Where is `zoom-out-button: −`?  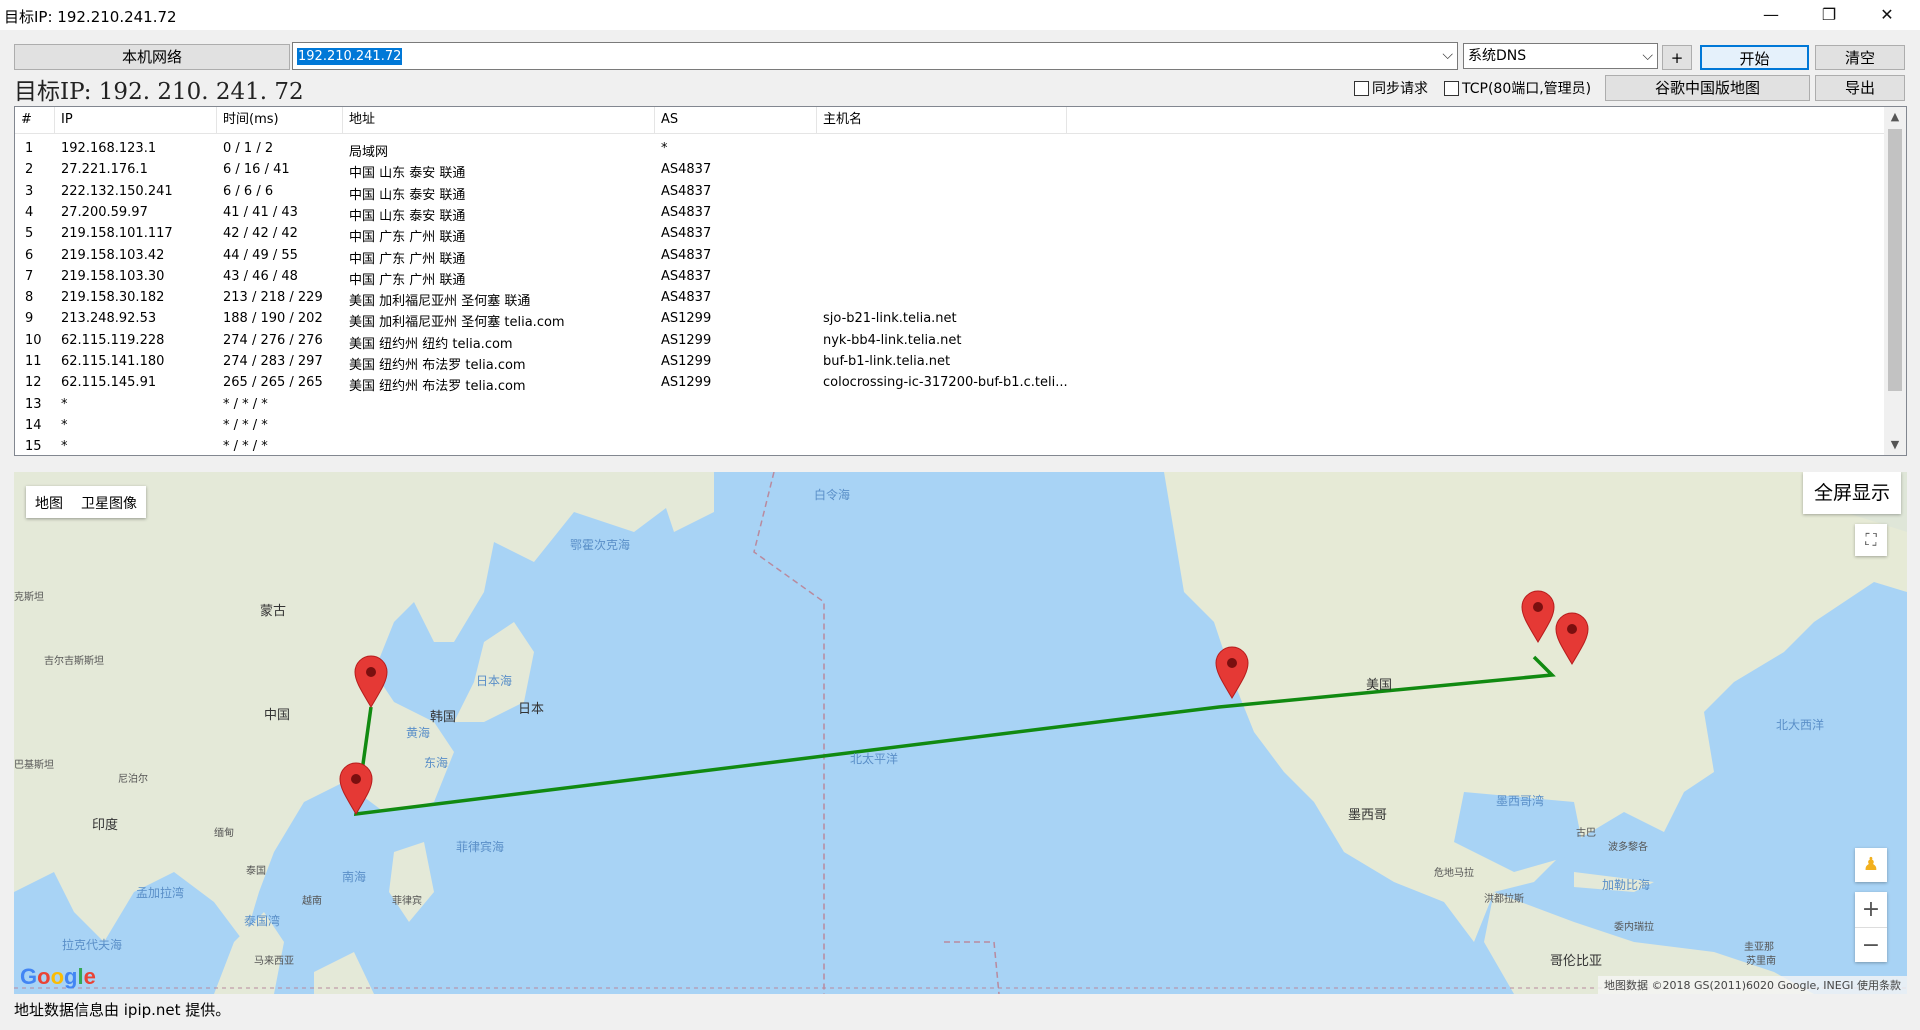
zoom-out-button: − is located at coordinates (1871, 944).